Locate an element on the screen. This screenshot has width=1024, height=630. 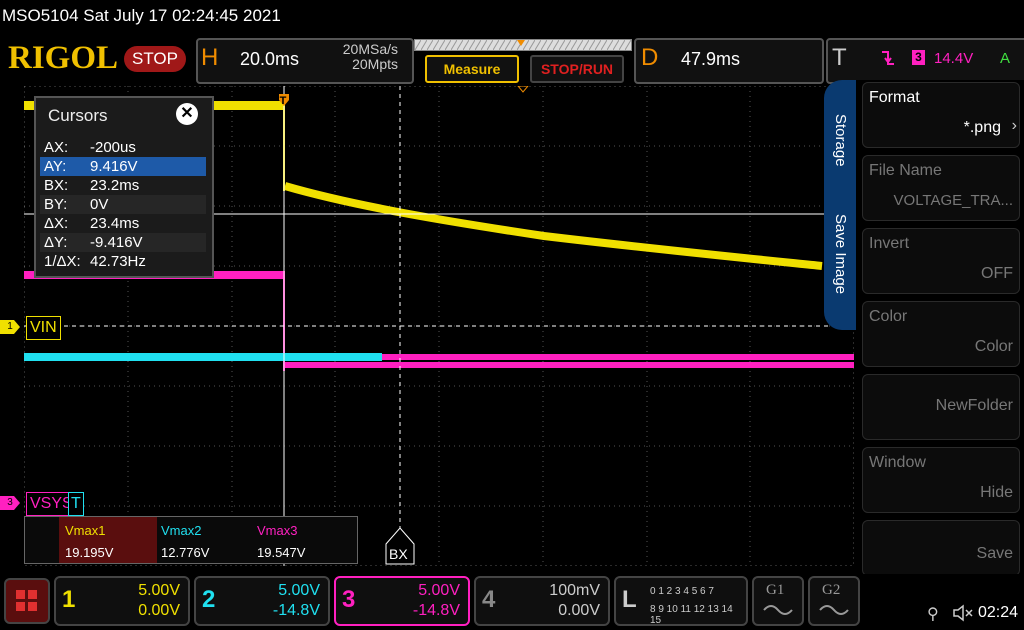
vmax2-name: Vmax2 is located at coordinates (181, 530).